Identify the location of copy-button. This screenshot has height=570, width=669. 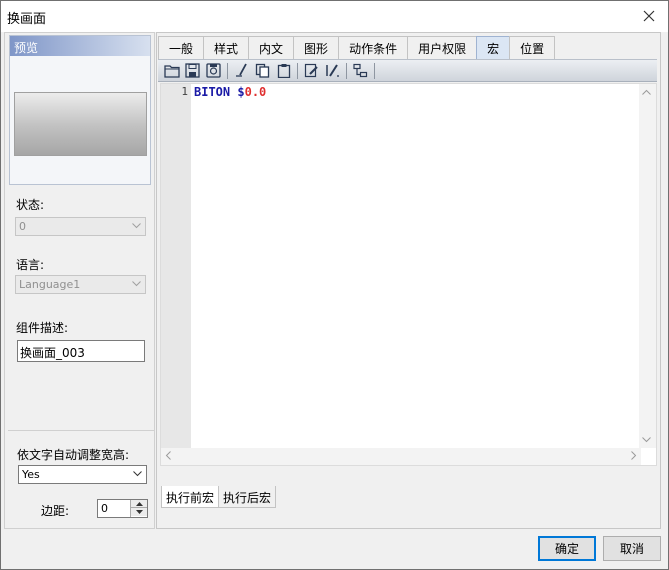
(262, 70).